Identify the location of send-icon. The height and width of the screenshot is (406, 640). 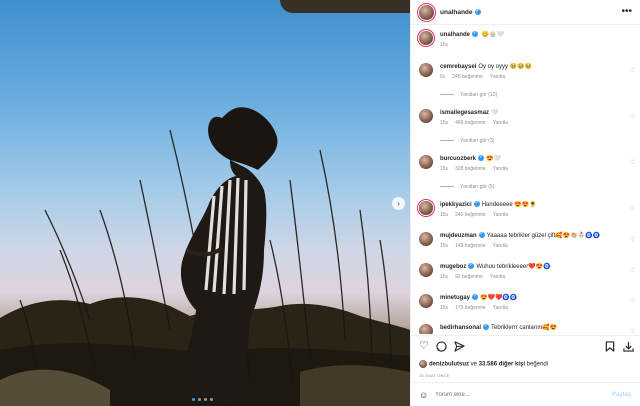
(459, 348).